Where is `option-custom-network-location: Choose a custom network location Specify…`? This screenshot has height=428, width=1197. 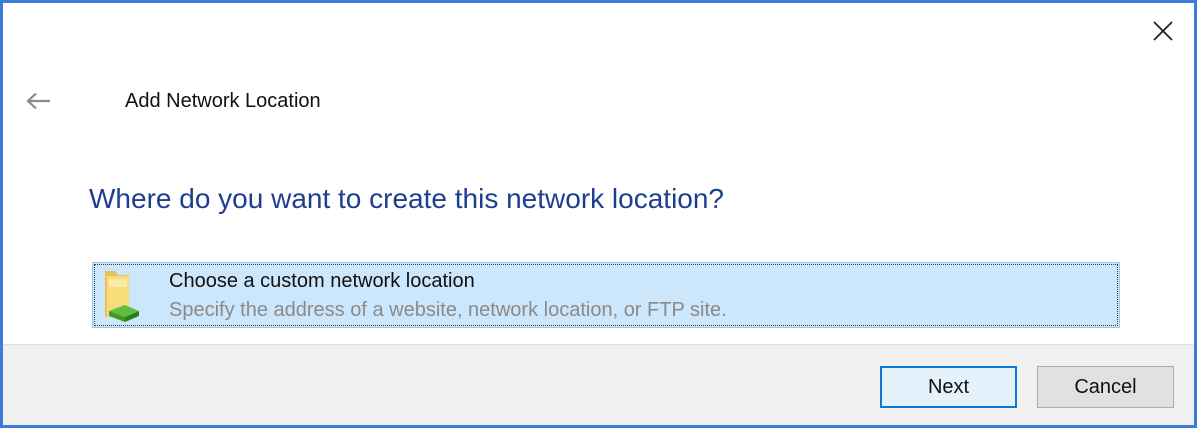
option-custom-network-location: Choose a custom network location Specify… is located at coordinates (606, 295).